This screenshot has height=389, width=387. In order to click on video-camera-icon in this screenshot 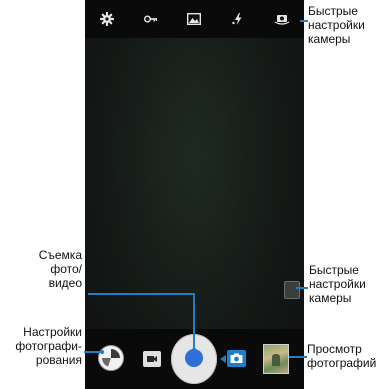, I will do `click(152, 359)`.